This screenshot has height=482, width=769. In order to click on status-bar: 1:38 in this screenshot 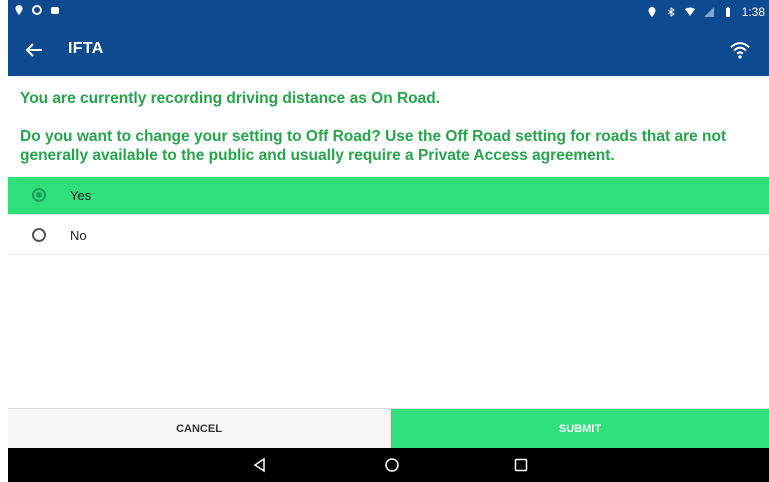, I will do `click(388, 12)`.